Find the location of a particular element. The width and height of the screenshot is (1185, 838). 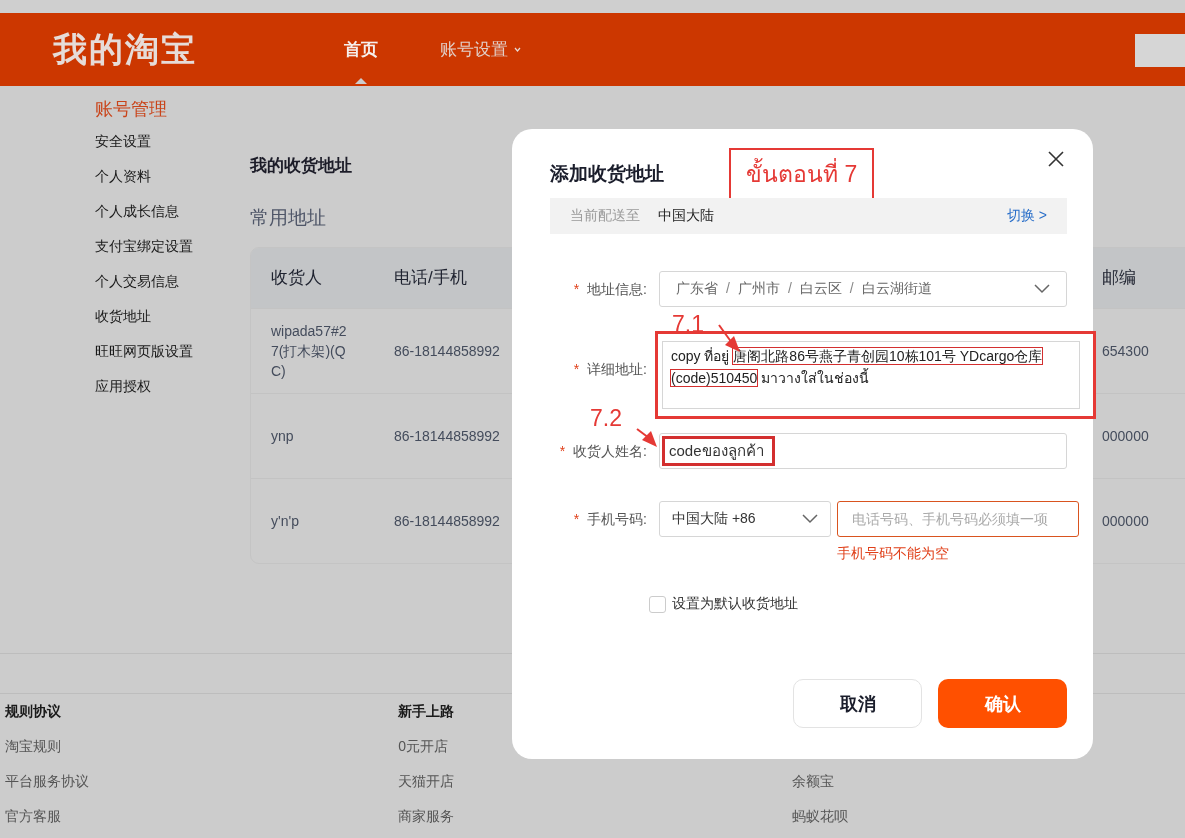

name-input-field: codeของลูกค้า is located at coordinates (863, 451).